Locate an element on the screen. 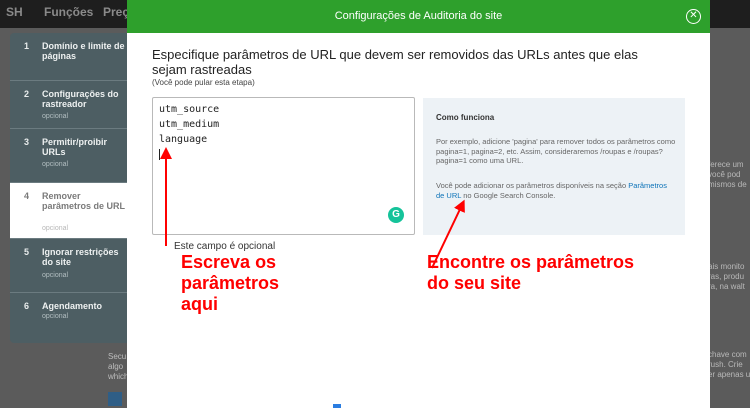  checkbox-icon is located at coordinates (337, 406).